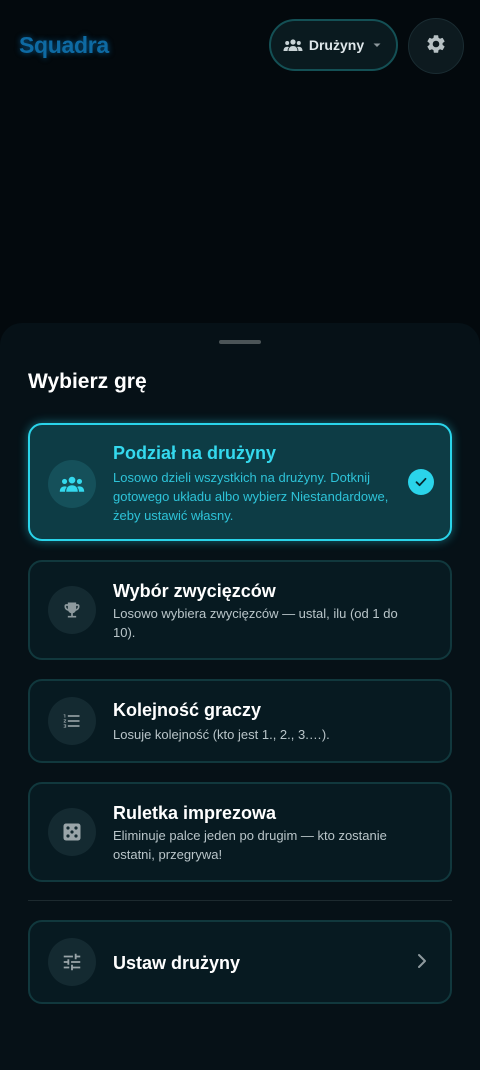 Image resolution: width=480 pixels, height=1070 pixels. Describe the element at coordinates (422, 963) in the screenshot. I see `chevron-right-icon` at that location.